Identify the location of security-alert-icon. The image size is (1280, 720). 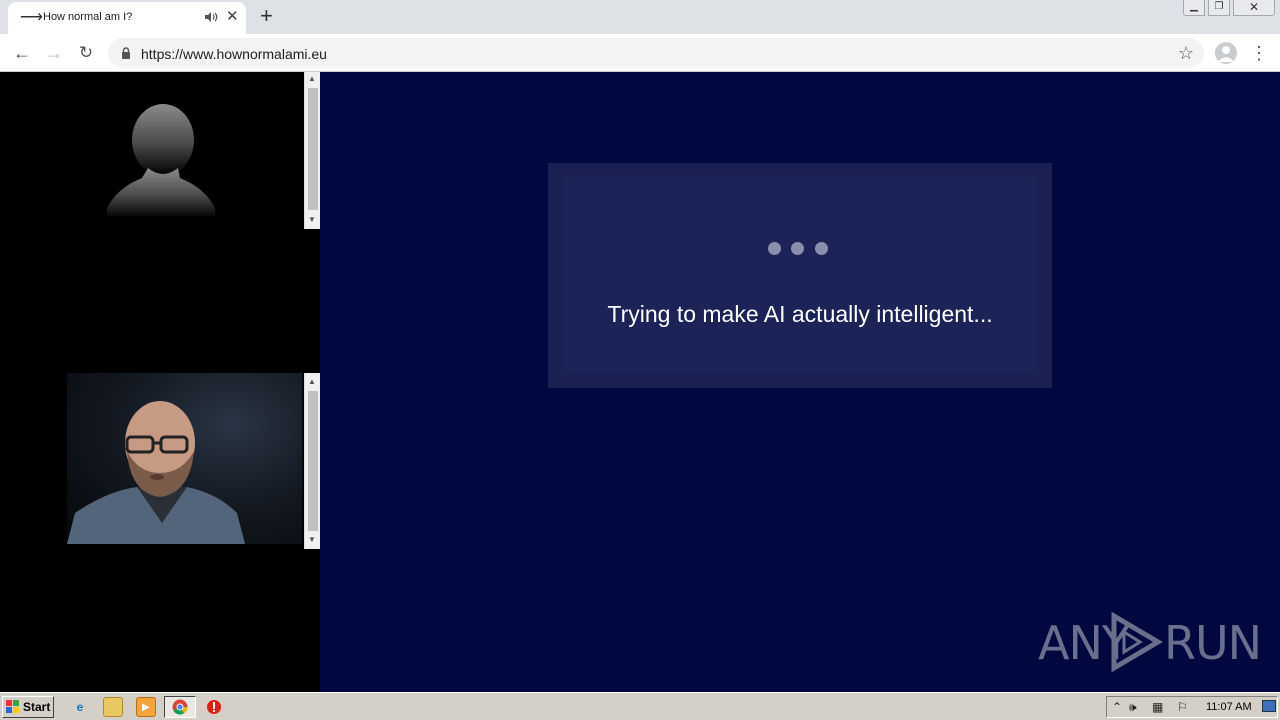
(214, 707).